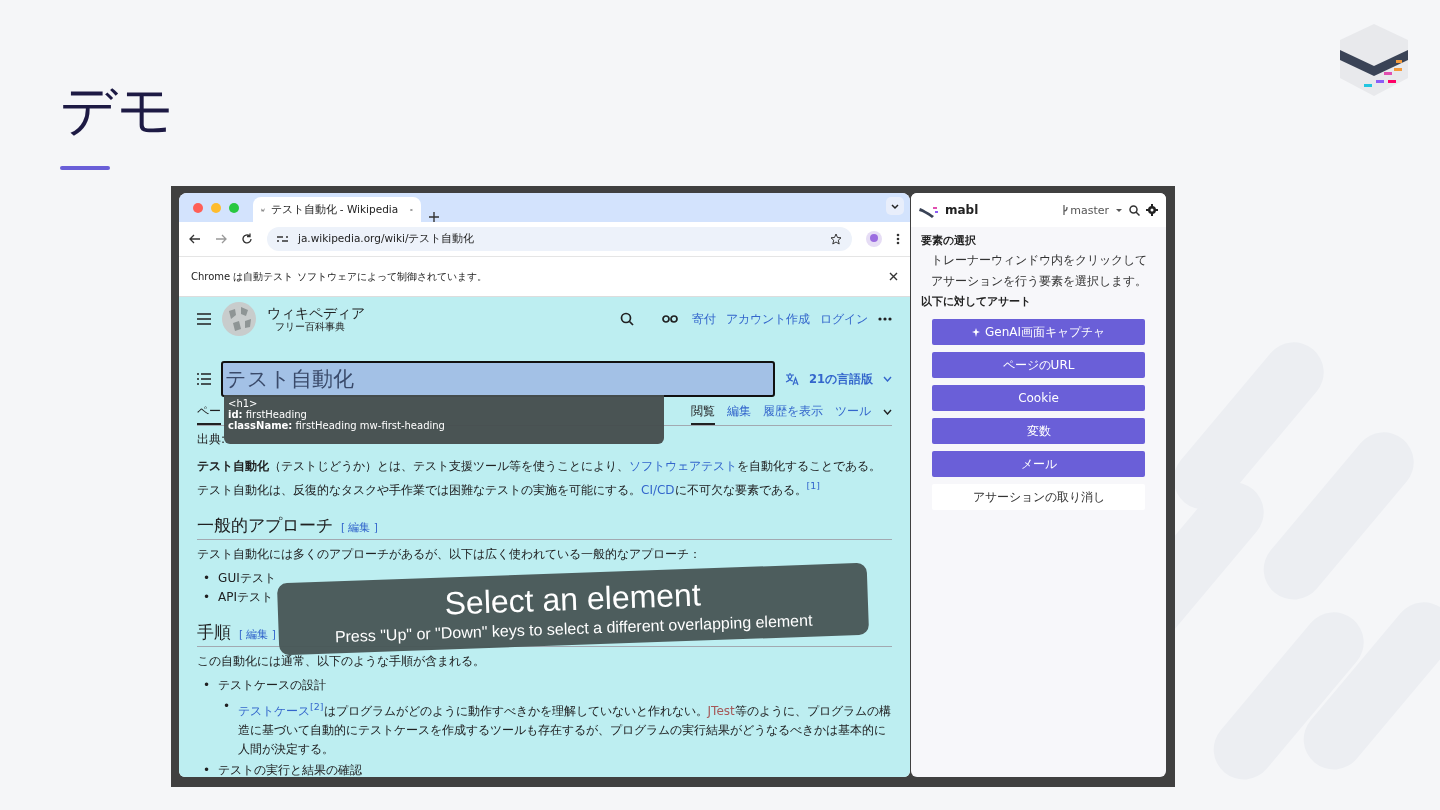 The width and height of the screenshot is (1440, 810). What do you see at coordinates (836, 239) in the screenshot?
I see `star-icon` at bounding box center [836, 239].